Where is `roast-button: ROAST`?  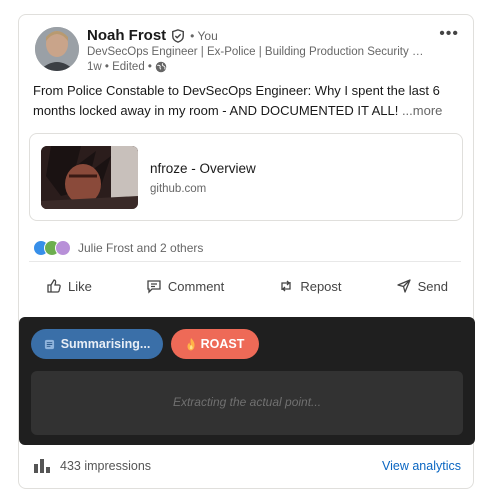
roast-button: ROAST is located at coordinates (215, 344).